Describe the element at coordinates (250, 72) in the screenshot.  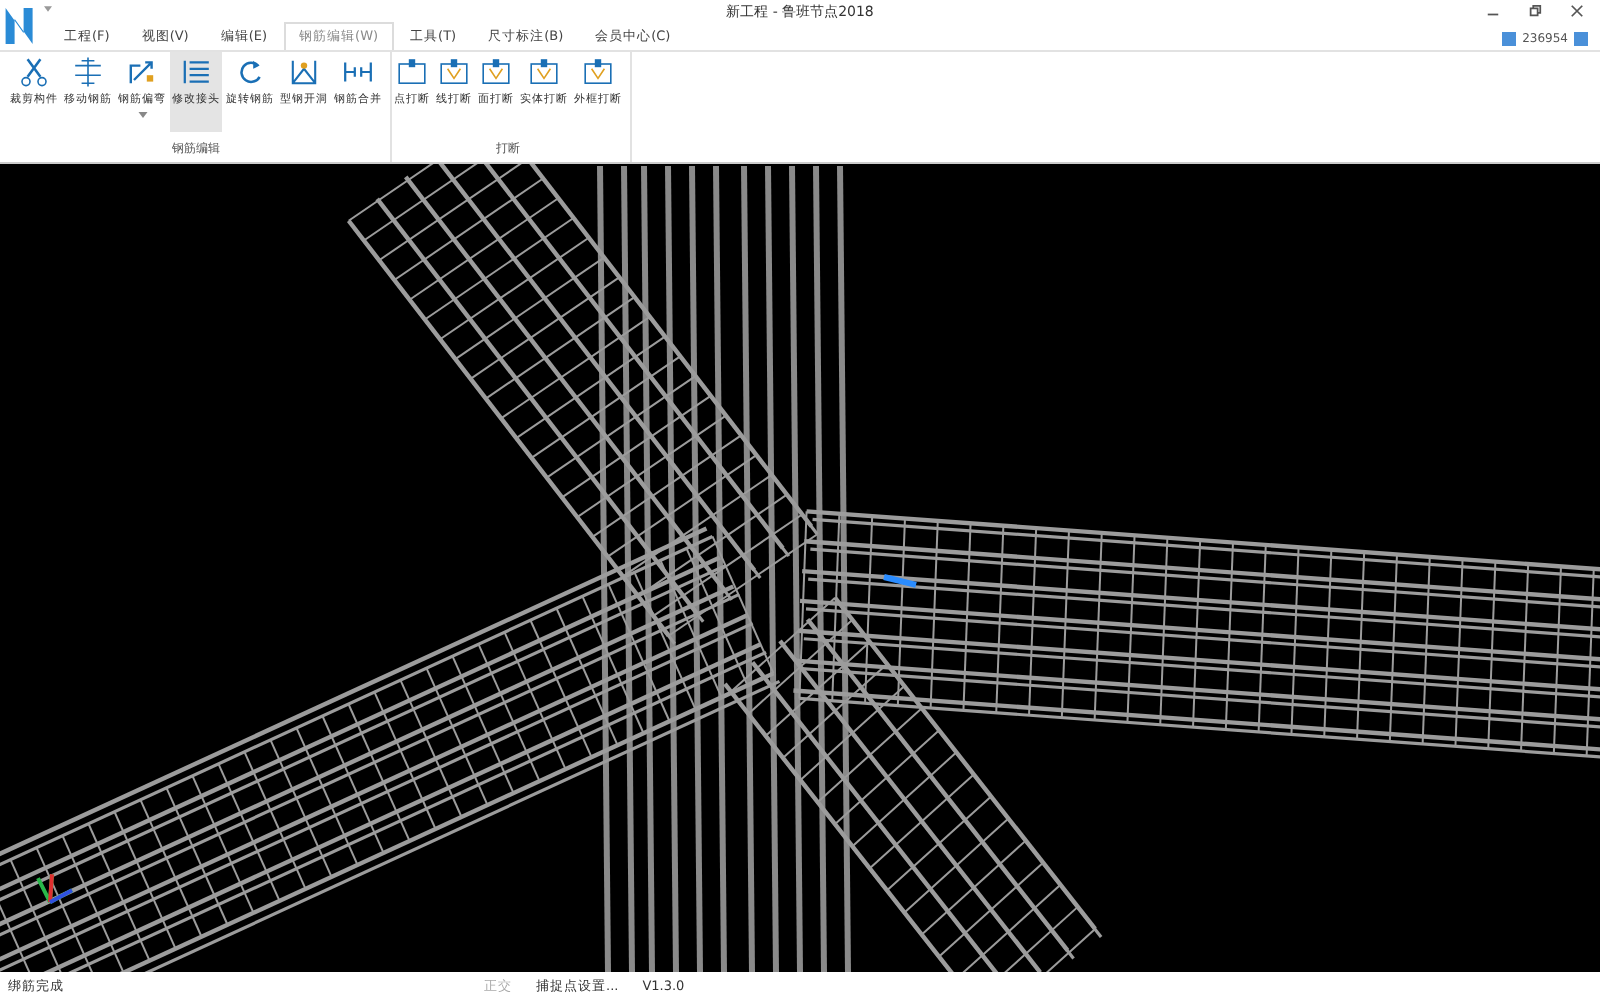
I see `rotate-icon` at that location.